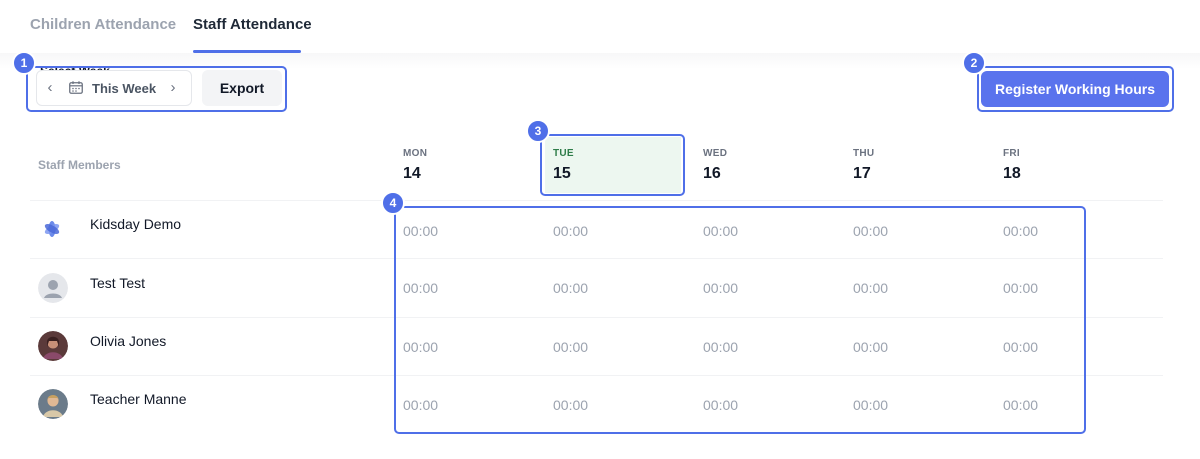  I want to click on default-user-avatar, so click(53, 288).